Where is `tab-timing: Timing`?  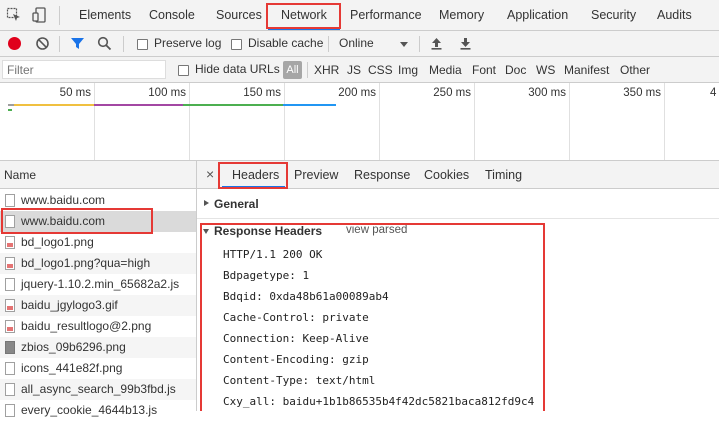
tab-timing: Timing is located at coordinates (503, 175).